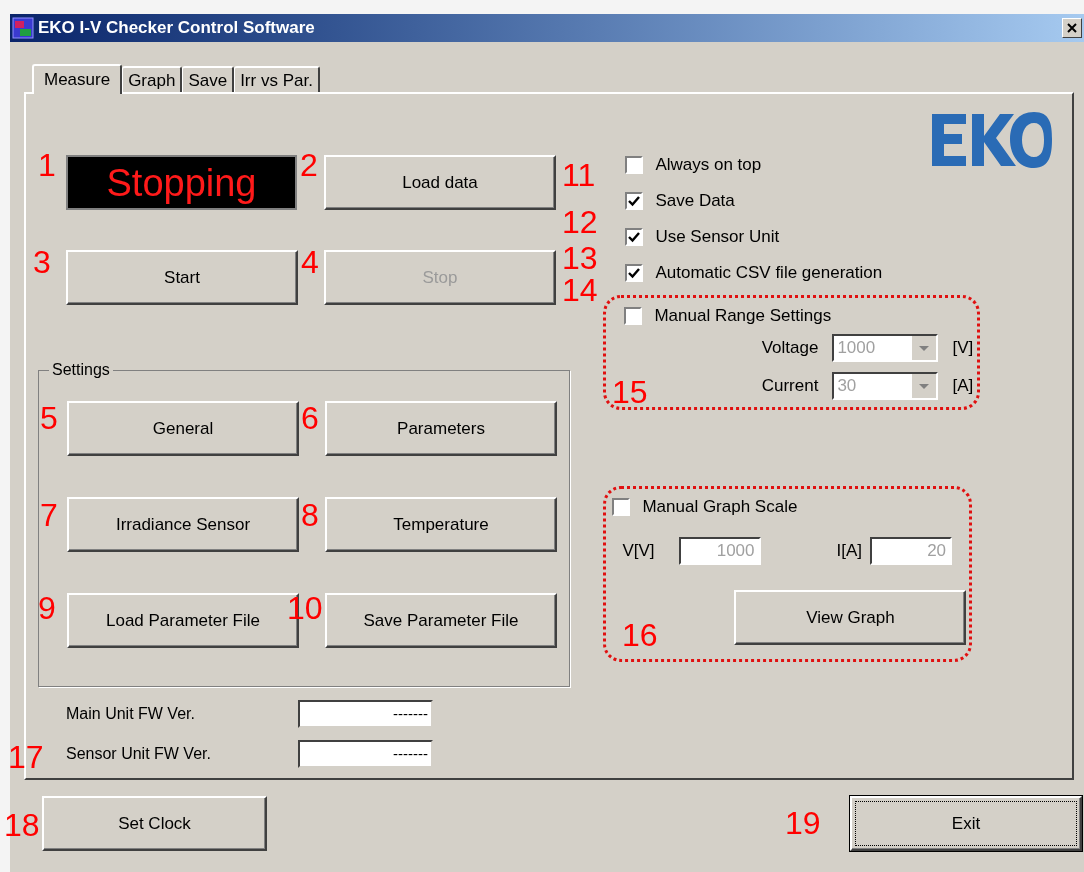 This screenshot has width=1084, height=872. I want to click on field-label: Voltage, so click(789, 348).